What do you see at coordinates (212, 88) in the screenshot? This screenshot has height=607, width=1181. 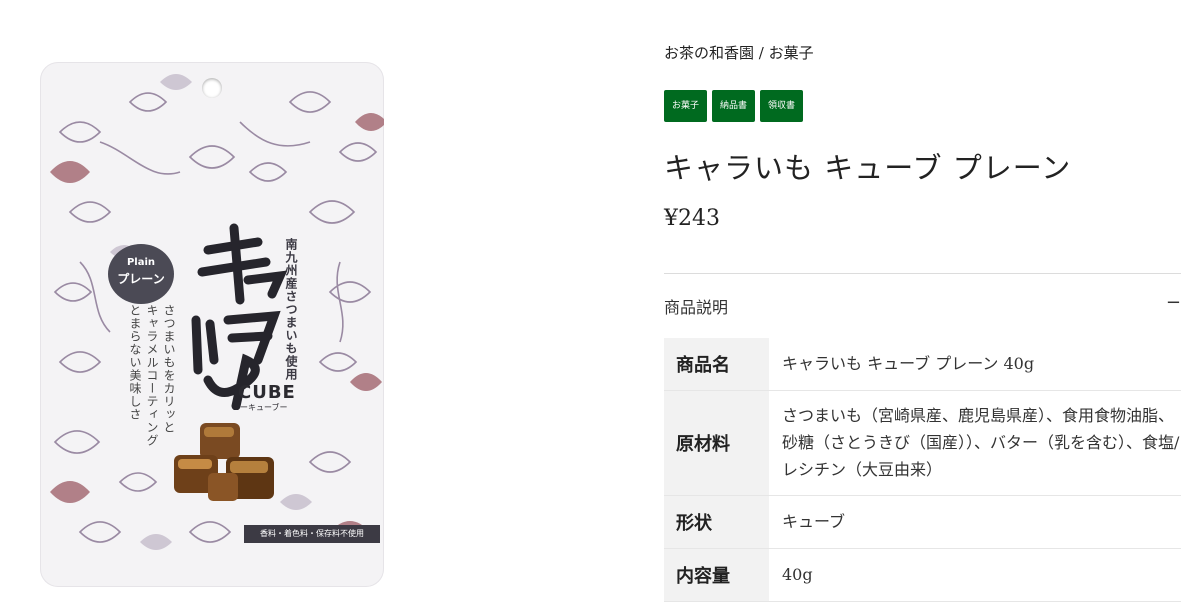 I see `hang-hole` at bounding box center [212, 88].